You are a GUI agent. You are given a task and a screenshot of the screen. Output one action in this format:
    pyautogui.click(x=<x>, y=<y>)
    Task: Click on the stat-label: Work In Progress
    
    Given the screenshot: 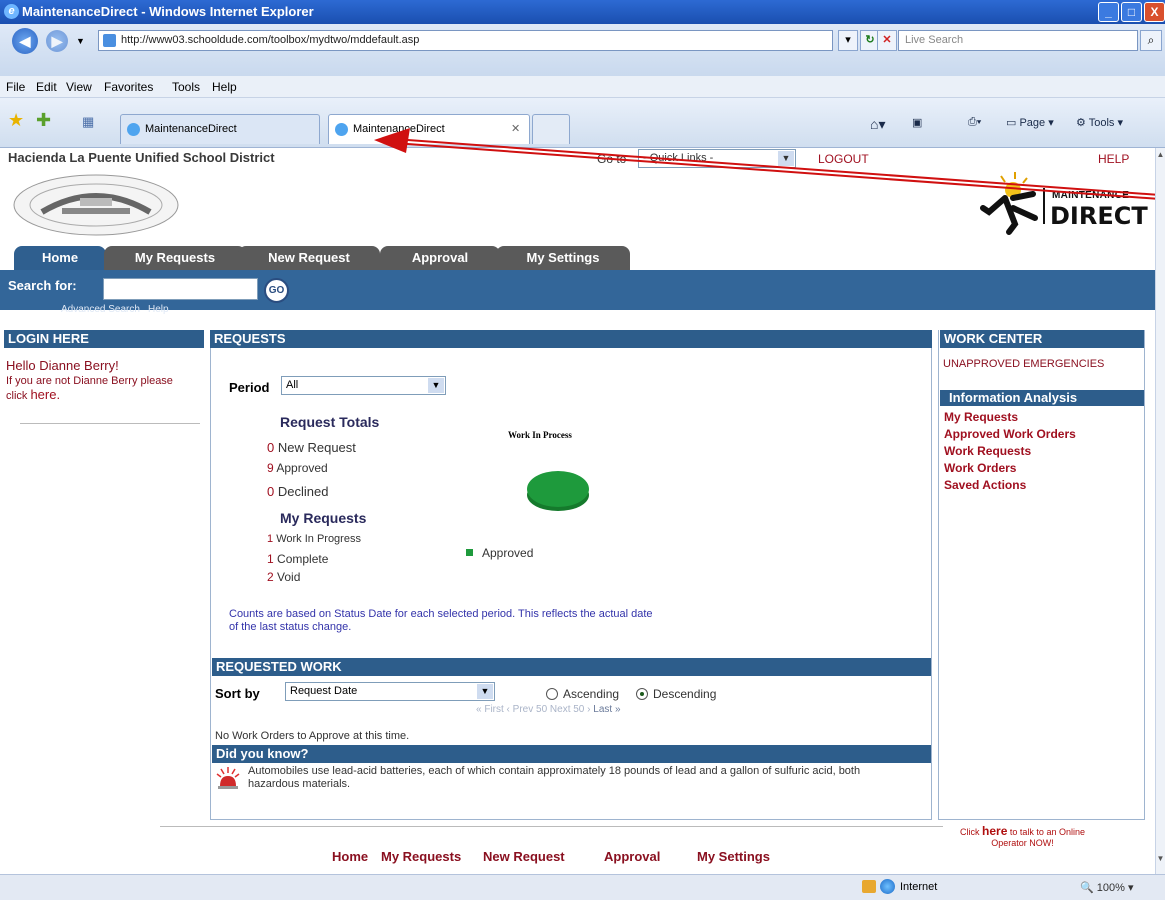 What is the action you would take?
    pyautogui.click(x=318, y=539)
    